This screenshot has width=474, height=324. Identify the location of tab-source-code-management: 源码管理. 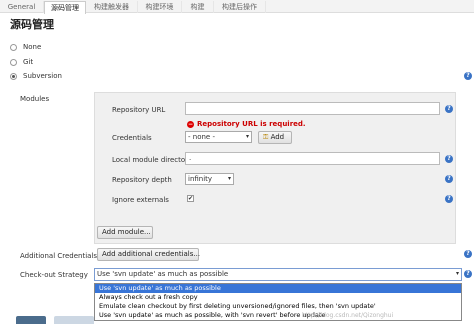
(65, 7).